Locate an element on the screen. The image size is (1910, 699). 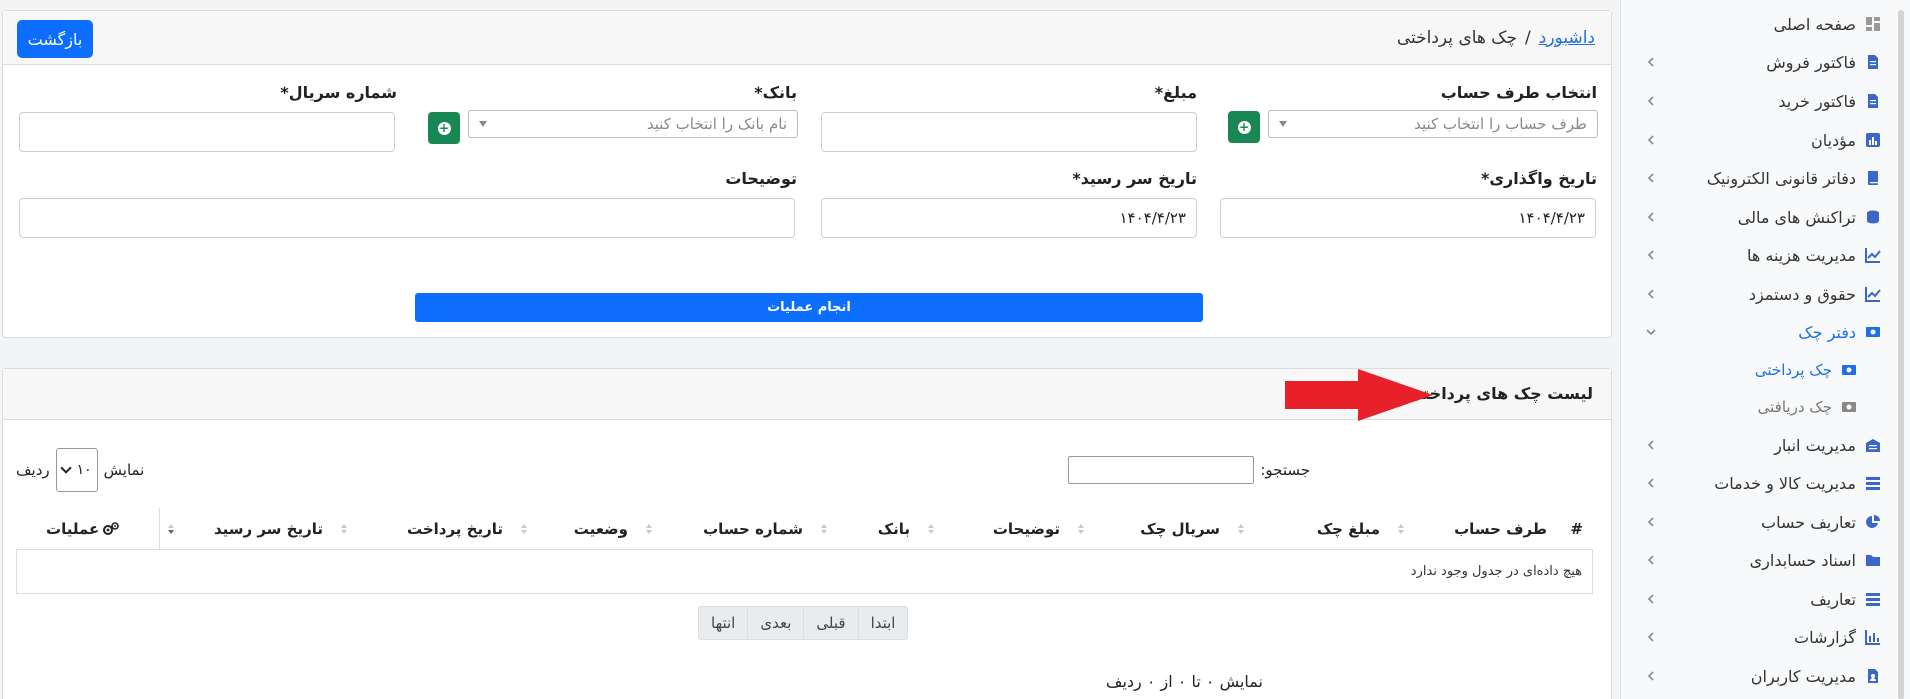
pagination-previous: قبلی is located at coordinates (830, 623).